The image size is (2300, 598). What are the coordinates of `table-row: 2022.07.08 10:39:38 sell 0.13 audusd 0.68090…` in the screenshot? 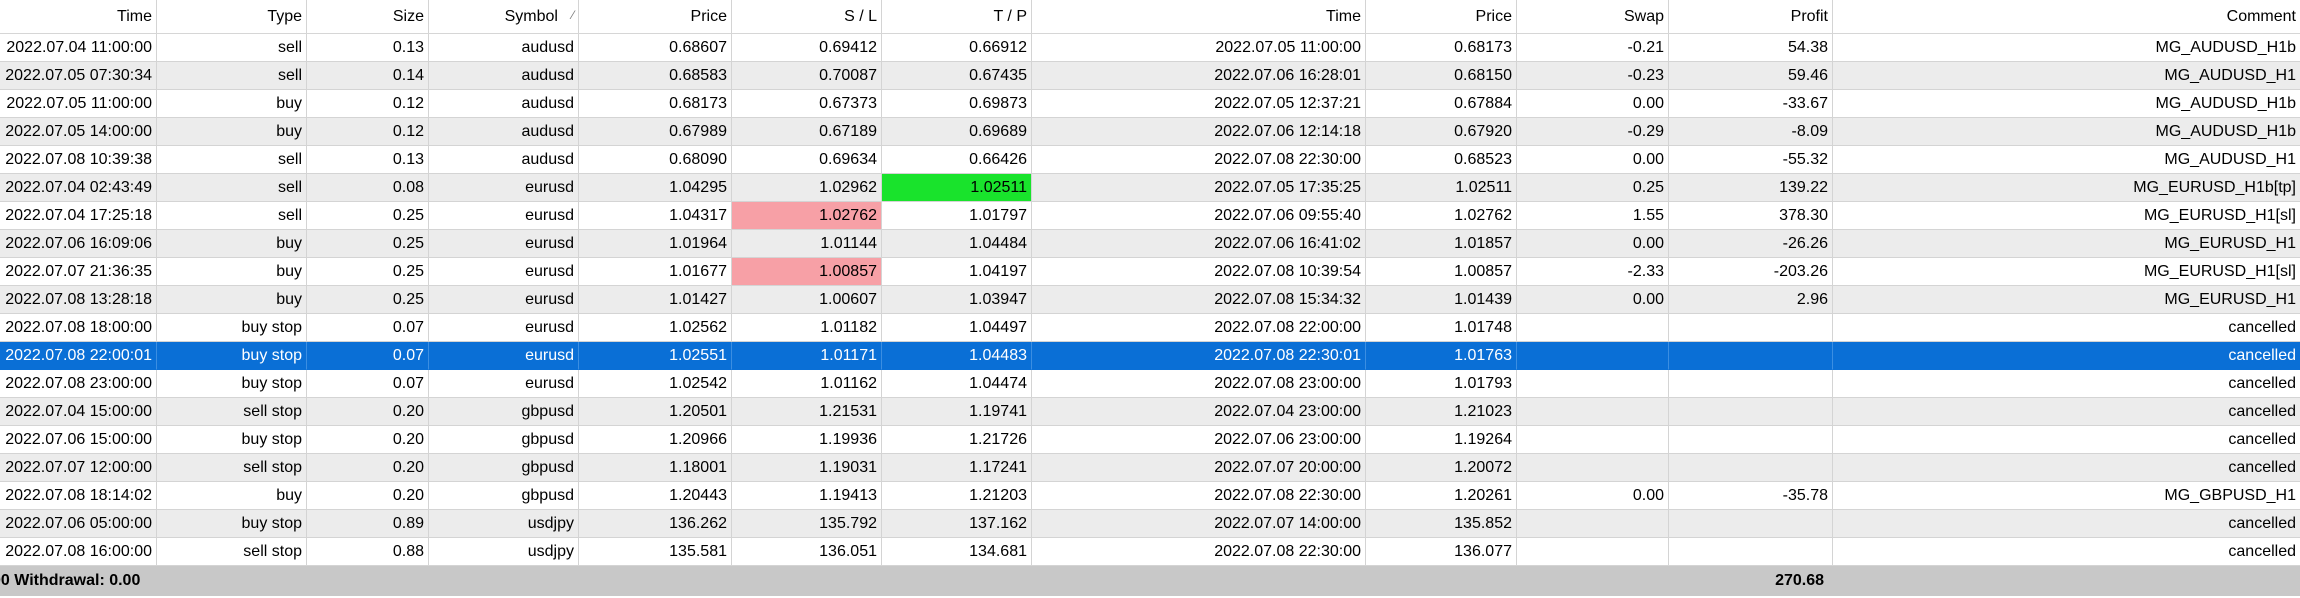 It's located at (1150, 160).